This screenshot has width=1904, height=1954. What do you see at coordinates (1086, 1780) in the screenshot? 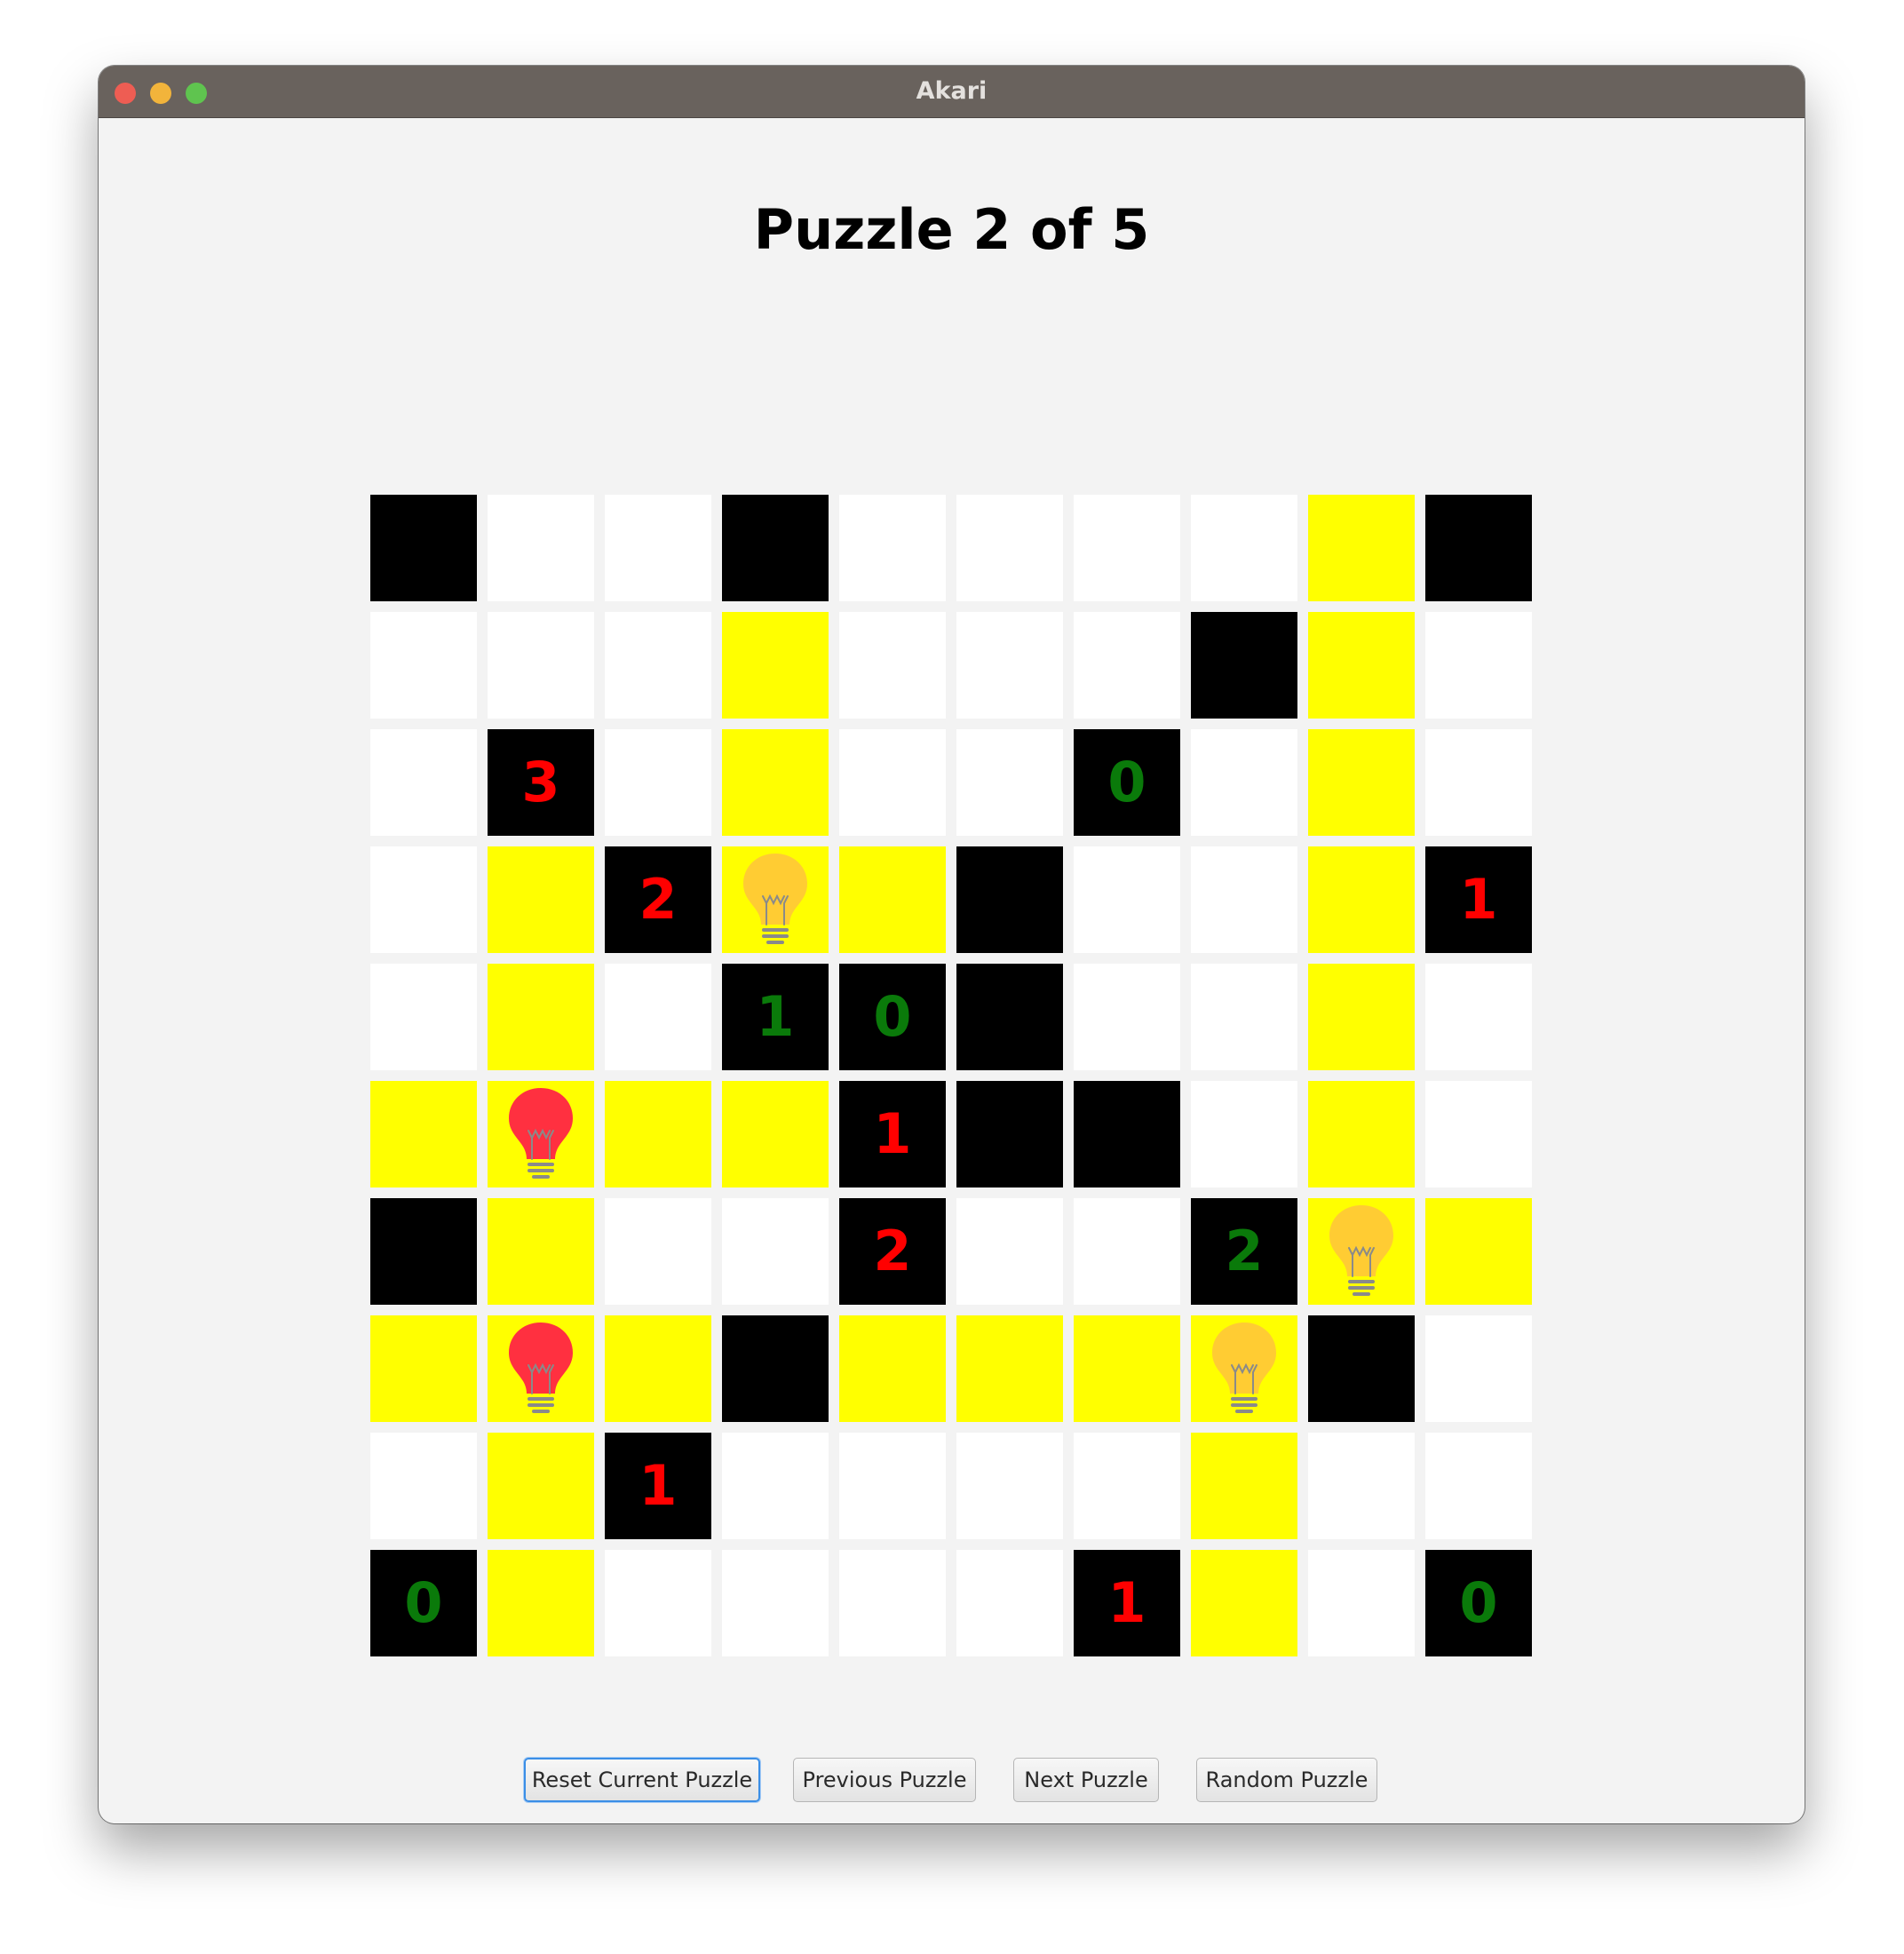
I see `next-puzzle-button: Next Puzzle` at bounding box center [1086, 1780].